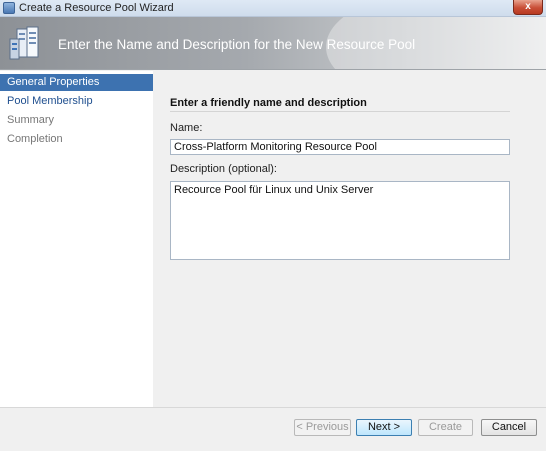  What do you see at coordinates (96, 8) in the screenshot?
I see `window-title: Create a Resource Pool Wizard` at bounding box center [96, 8].